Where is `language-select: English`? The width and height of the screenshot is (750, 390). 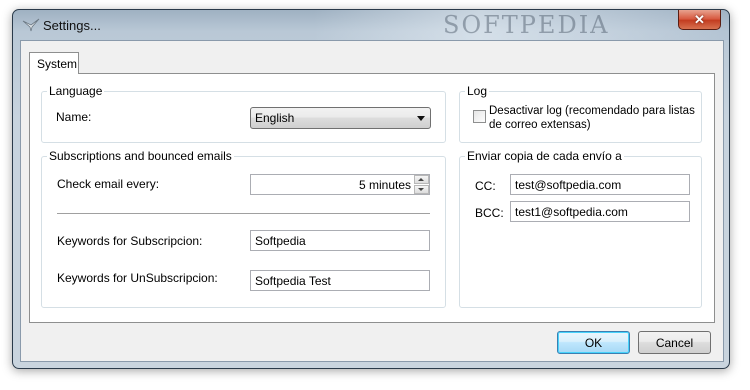 language-select: English is located at coordinates (340, 118).